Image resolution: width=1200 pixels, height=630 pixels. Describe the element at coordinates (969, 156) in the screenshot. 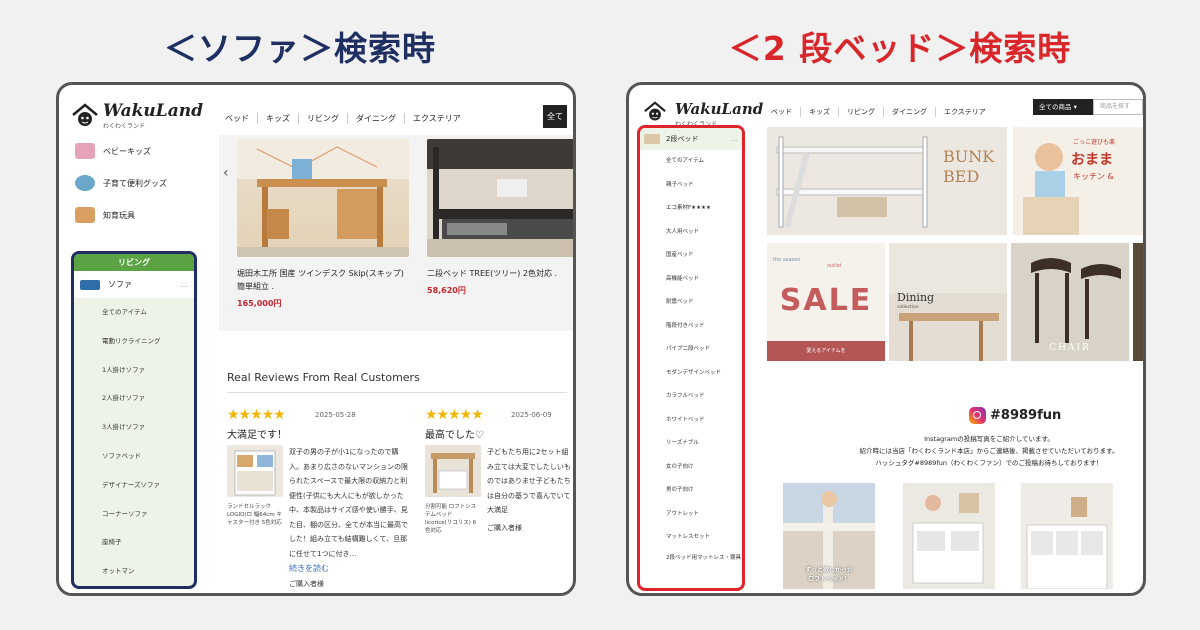

I see `bunk-text-1: BUNK` at that location.